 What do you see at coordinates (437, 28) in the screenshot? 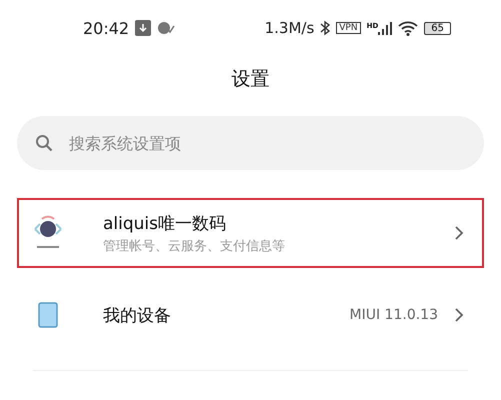
I see `battery-indicator: 65` at bounding box center [437, 28].